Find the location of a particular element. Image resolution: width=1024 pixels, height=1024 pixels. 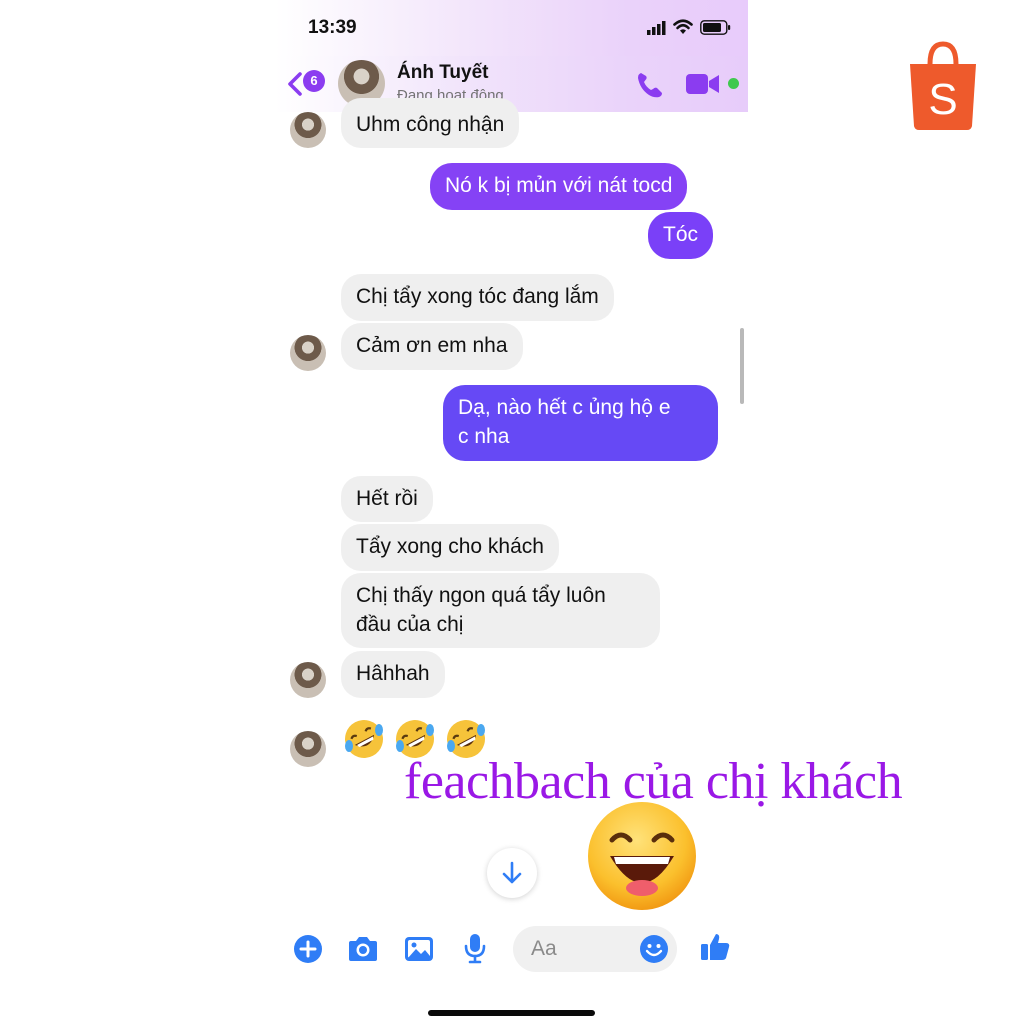

unread-count-badge: 6 is located at coordinates (314, 81).